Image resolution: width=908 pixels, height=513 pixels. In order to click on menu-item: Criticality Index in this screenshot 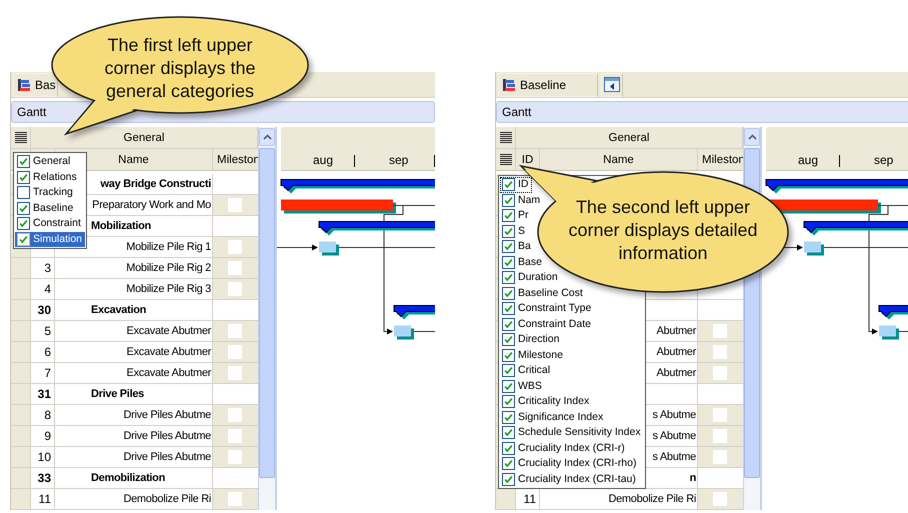, I will do `click(546, 402)`.